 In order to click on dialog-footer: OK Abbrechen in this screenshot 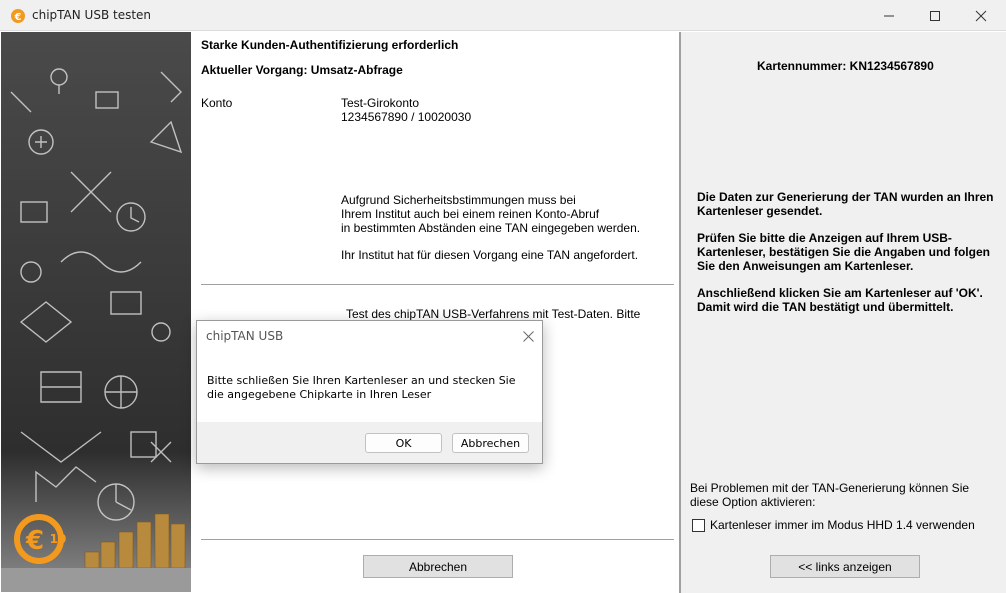, I will do `click(369, 442)`.